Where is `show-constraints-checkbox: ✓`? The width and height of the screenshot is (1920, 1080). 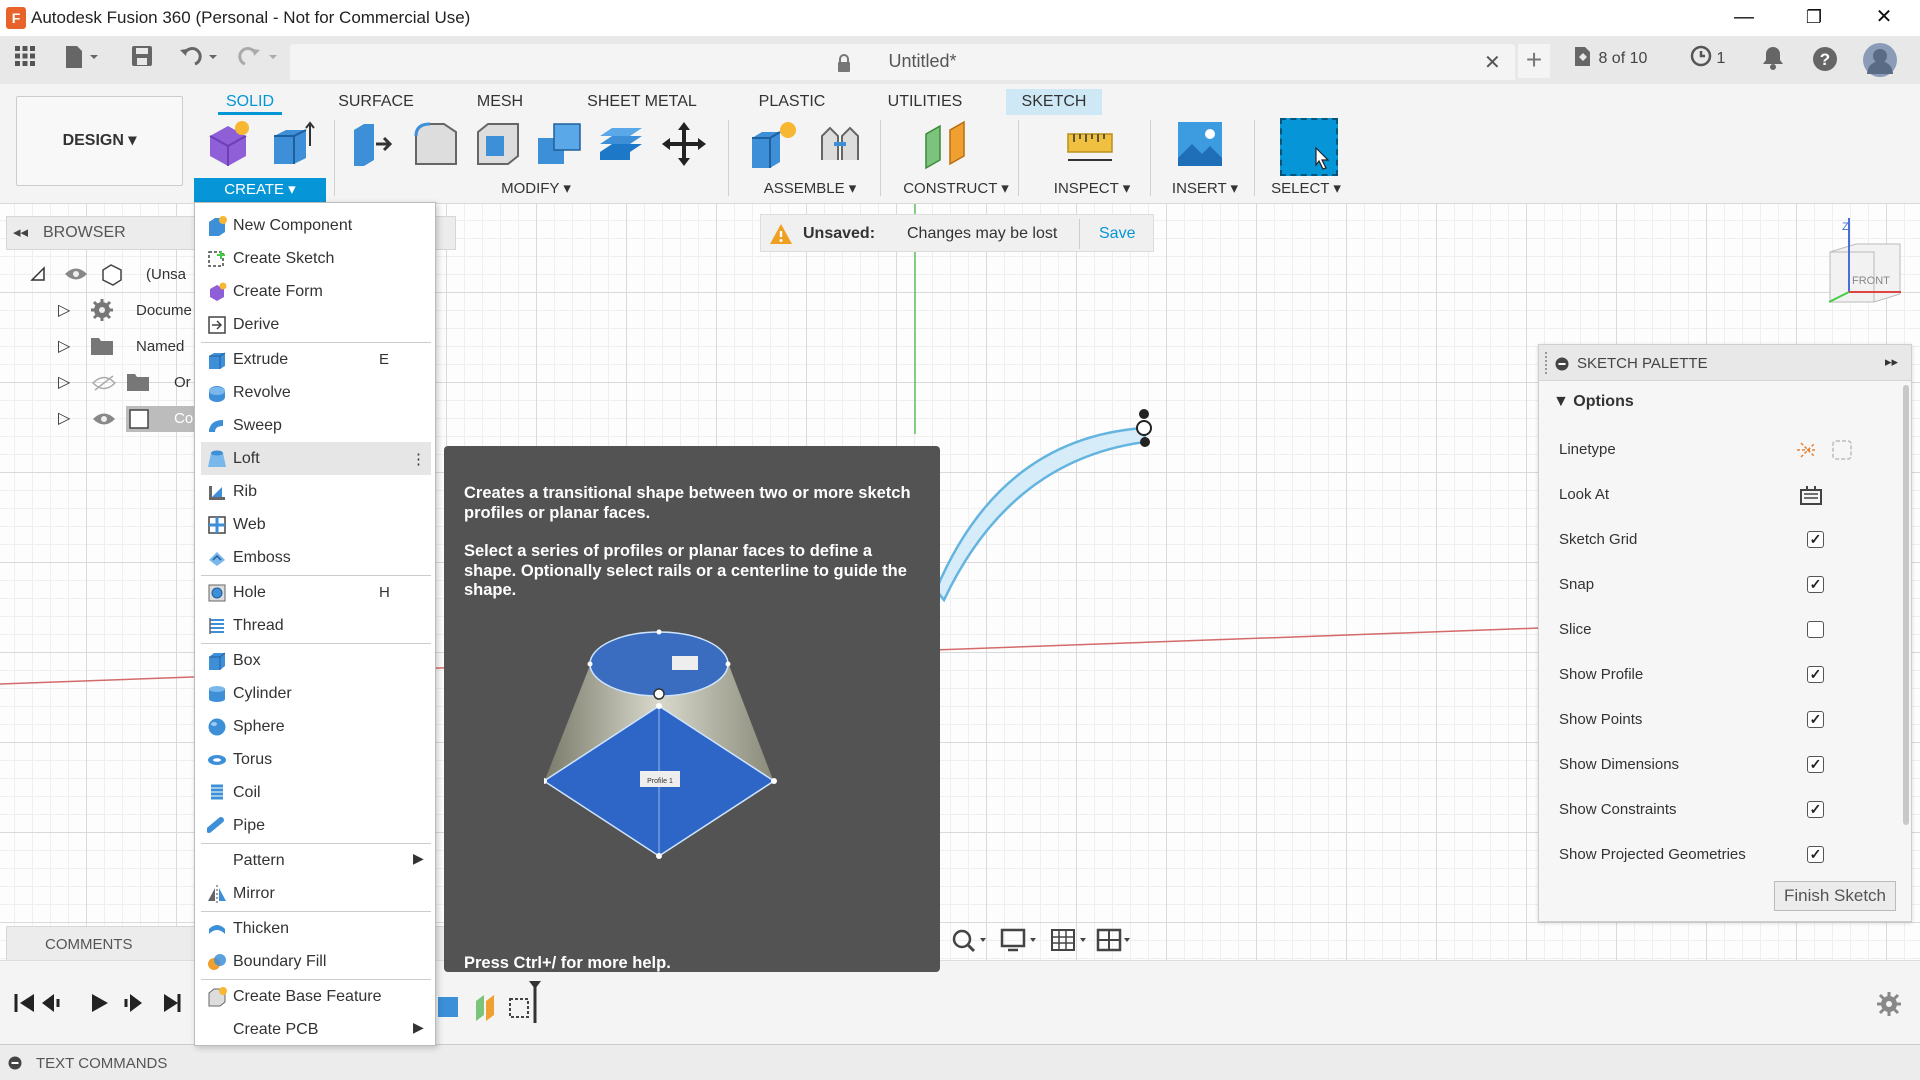 show-constraints-checkbox: ✓ is located at coordinates (1815, 809).